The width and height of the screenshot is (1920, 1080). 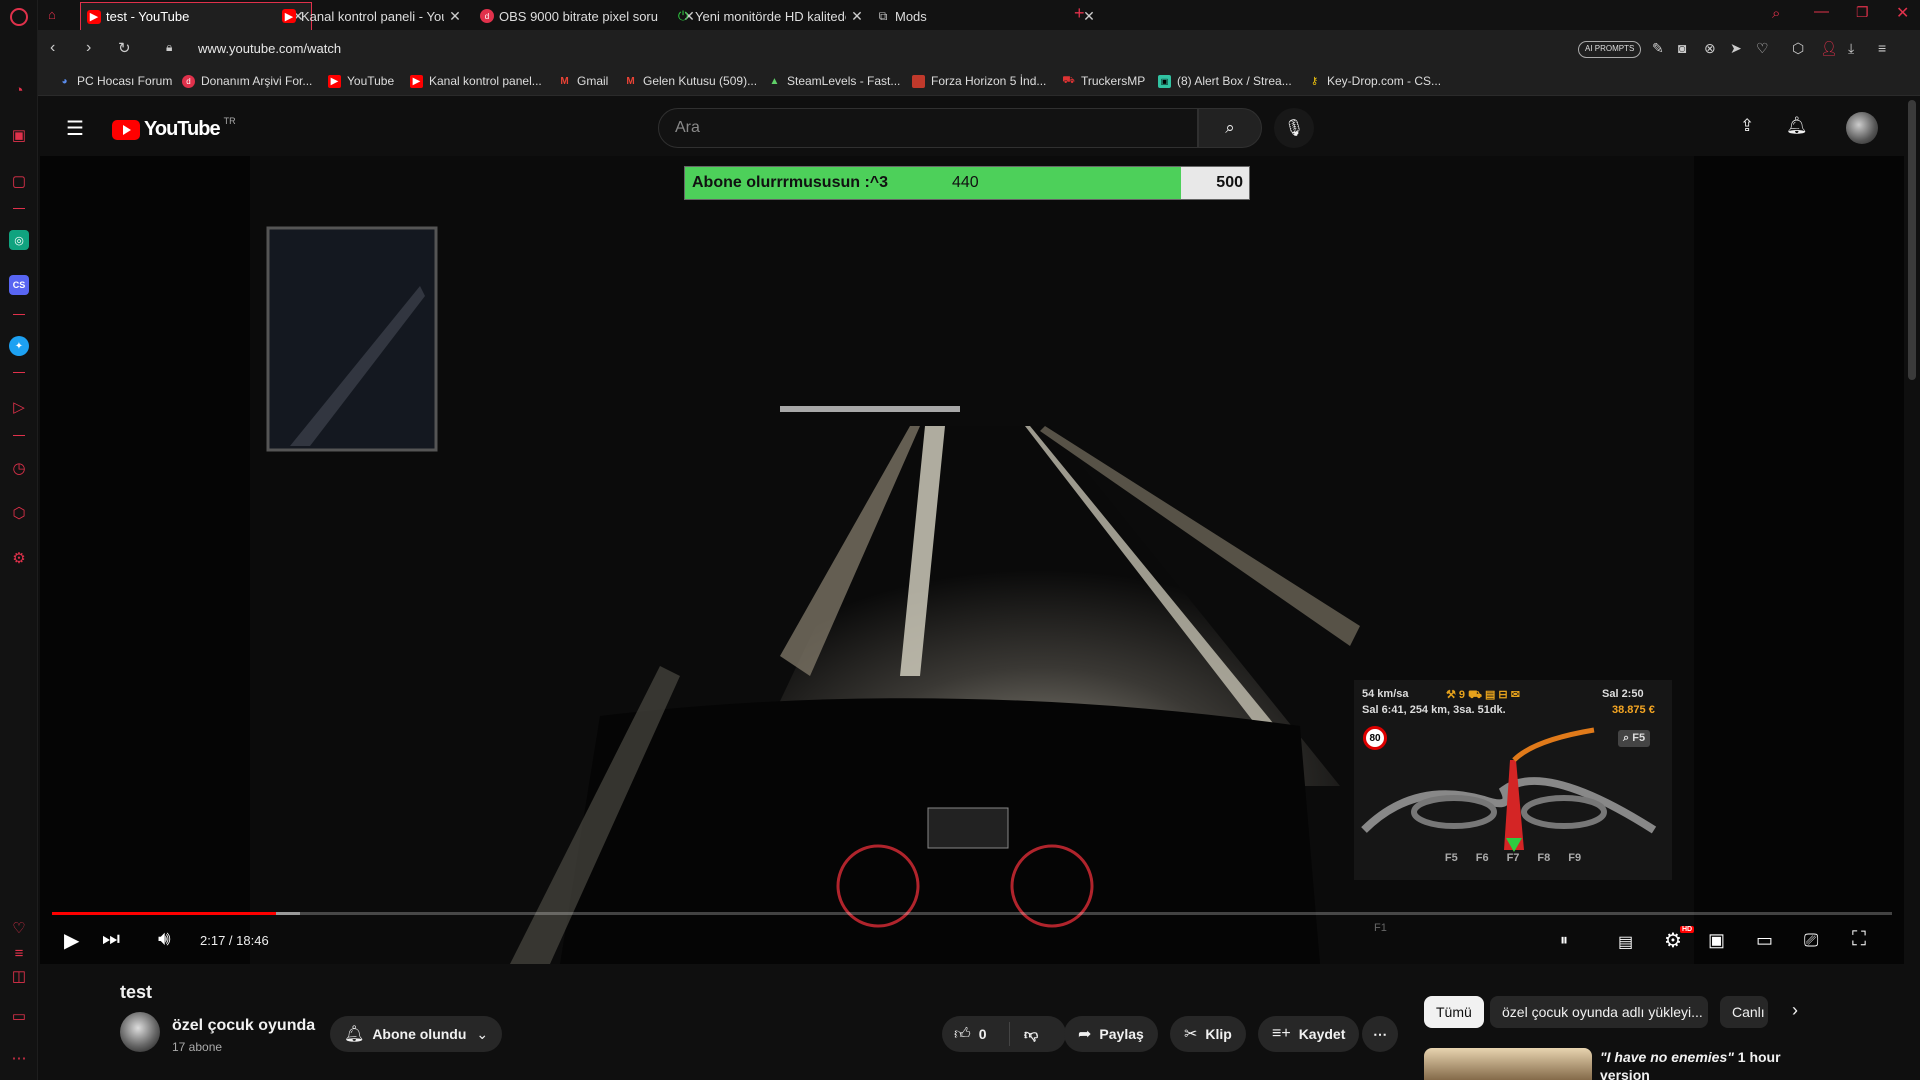 I want to click on flow-icon: ◫, so click(x=19, y=976).